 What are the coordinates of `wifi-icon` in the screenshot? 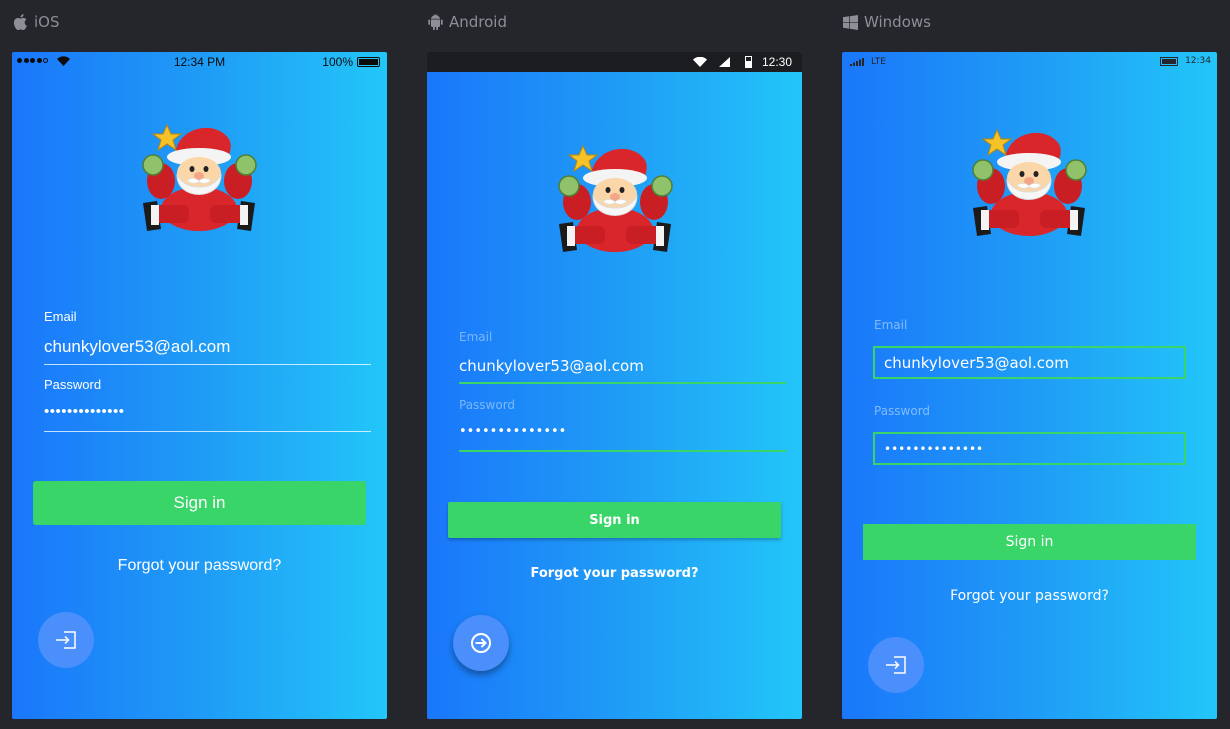 It's located at (700, 62).